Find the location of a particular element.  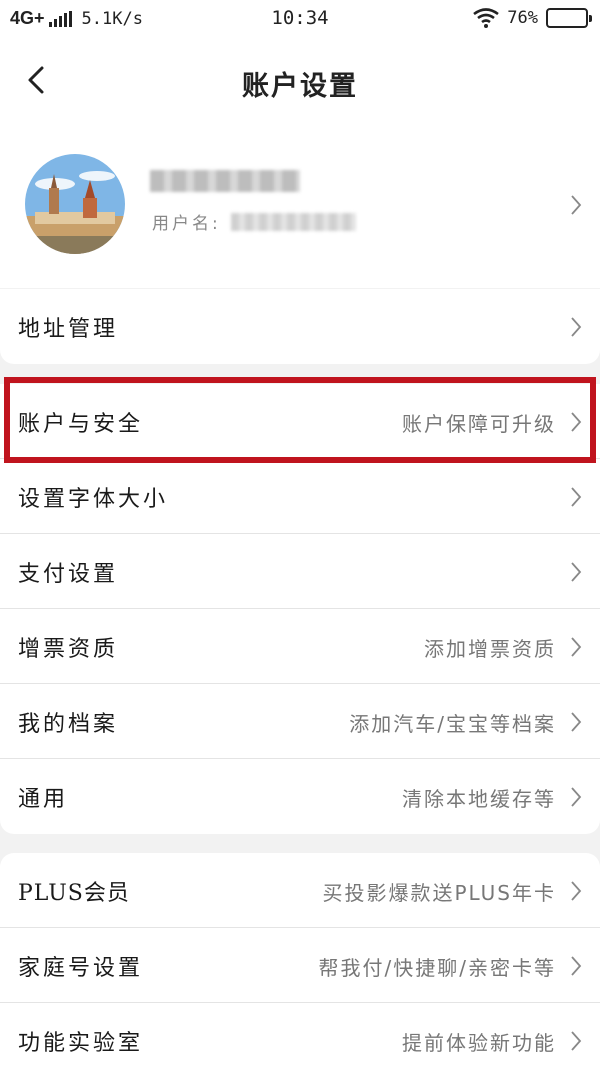

nav-bar: 账户设置 is located at coordinates (300, 81).